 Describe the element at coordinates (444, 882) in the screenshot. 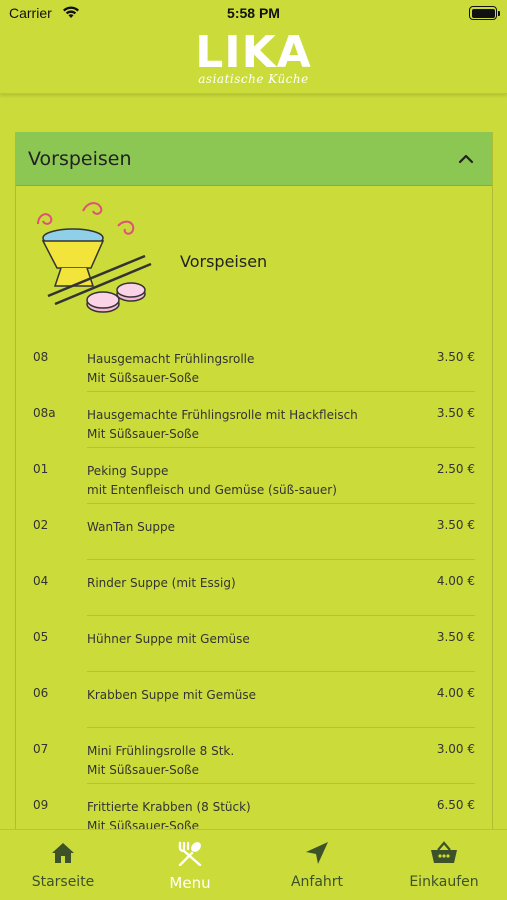

I see `tab-label-einkaufen: Einkaufen` at that location.